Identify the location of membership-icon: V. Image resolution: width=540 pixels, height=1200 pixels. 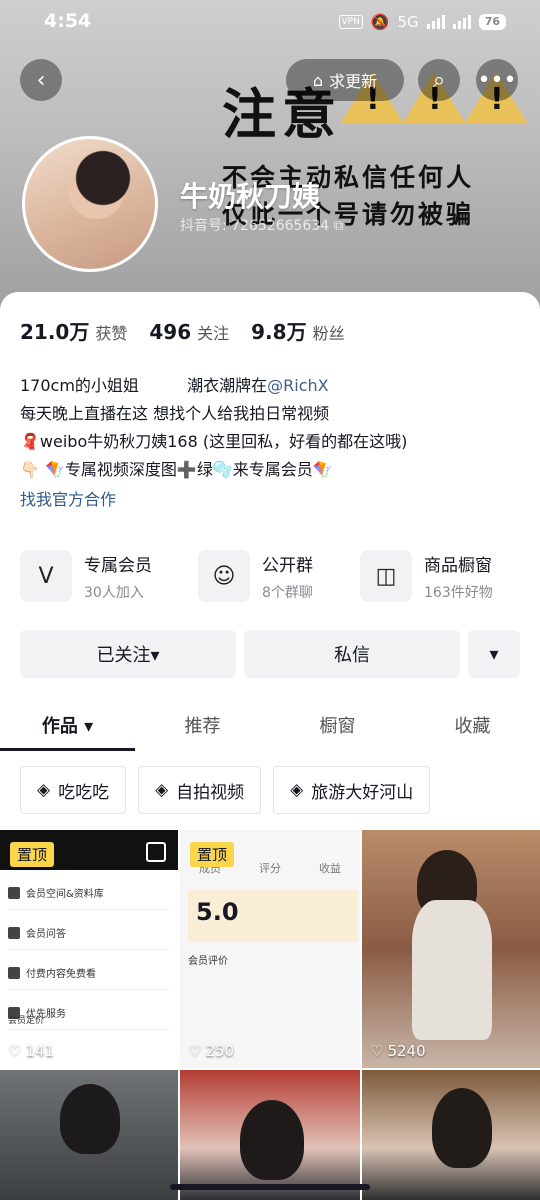
(46, 576).